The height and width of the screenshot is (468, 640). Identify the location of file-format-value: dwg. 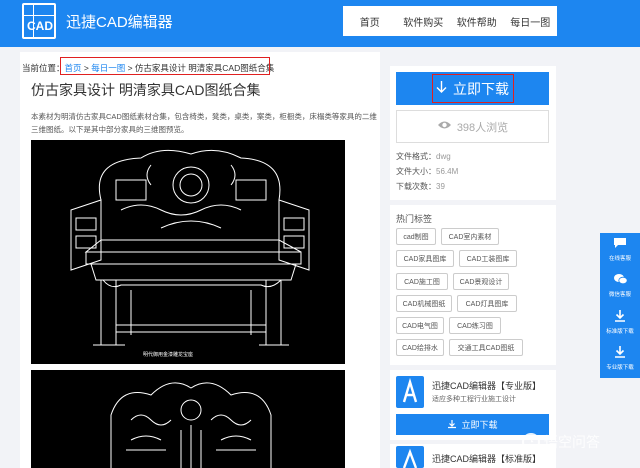
(443, 156).